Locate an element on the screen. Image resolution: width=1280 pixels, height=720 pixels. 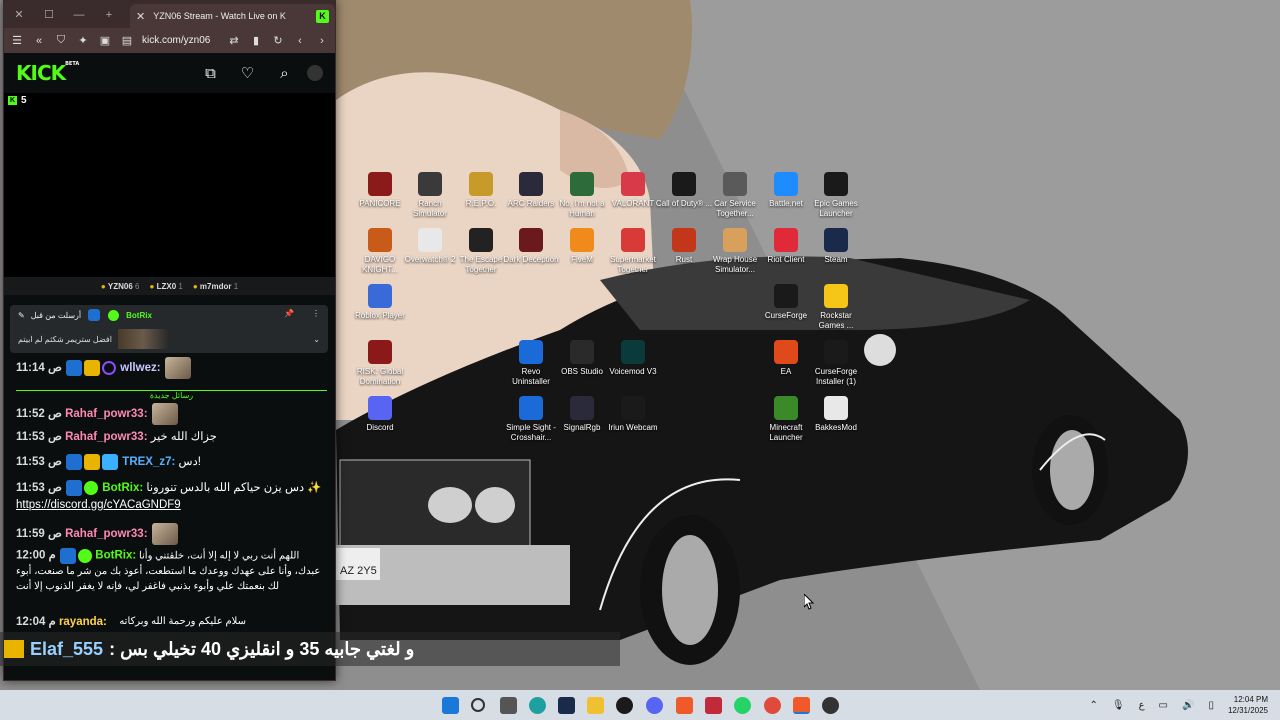
desktop-icon: VALORANT is located at coordinates (633, 190).